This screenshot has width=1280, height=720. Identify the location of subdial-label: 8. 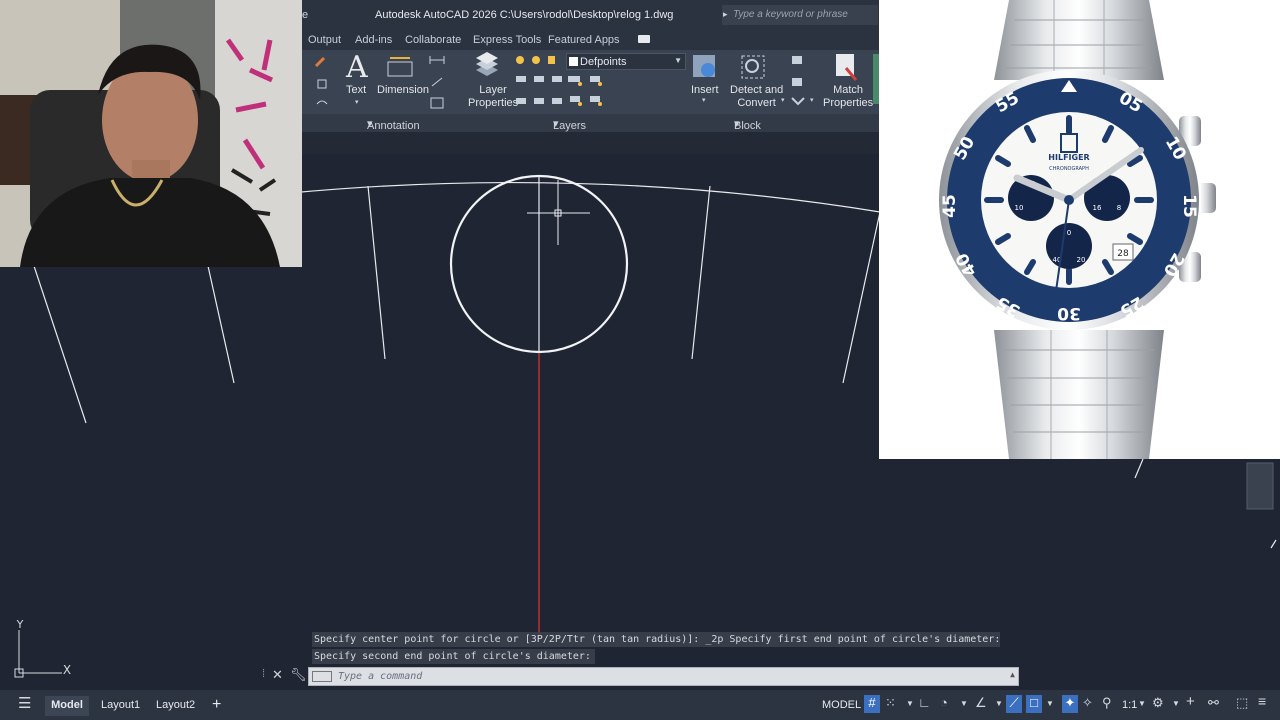
(1119, 208).